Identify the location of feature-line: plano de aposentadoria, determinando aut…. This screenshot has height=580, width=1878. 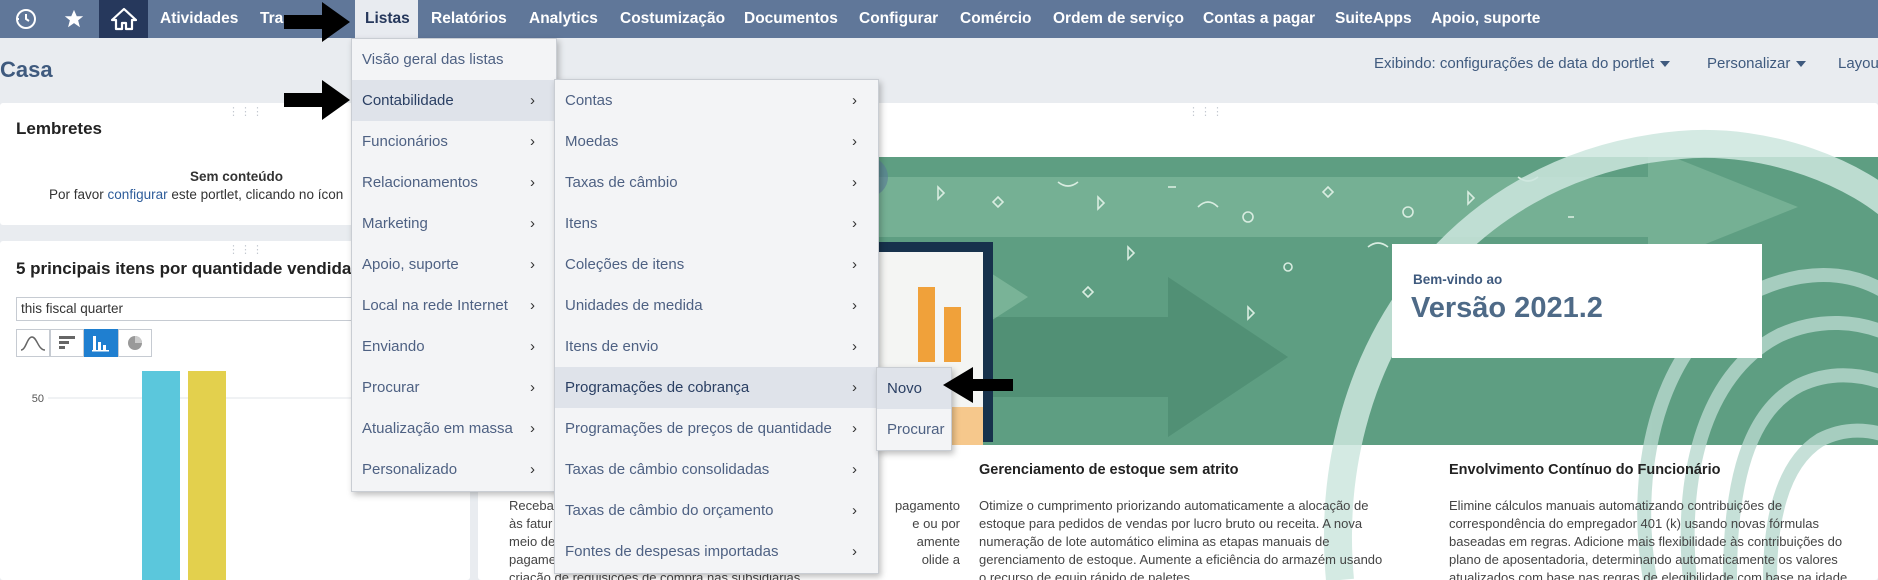
(1643, 559).